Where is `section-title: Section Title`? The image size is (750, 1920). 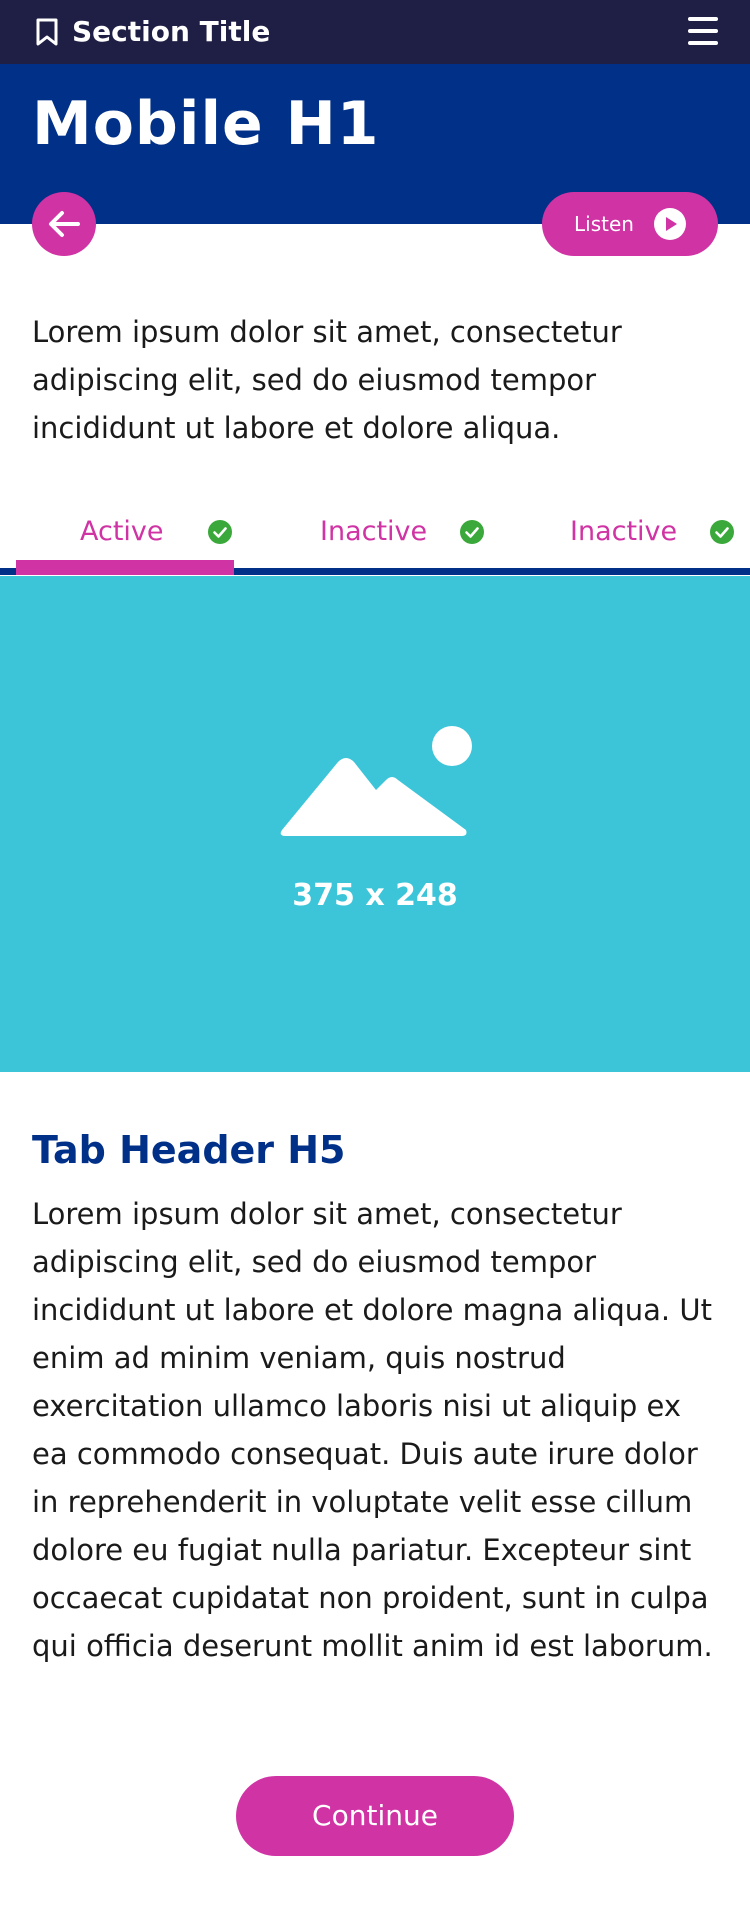 section-title: Section Title is located at coordinates (171, 31).